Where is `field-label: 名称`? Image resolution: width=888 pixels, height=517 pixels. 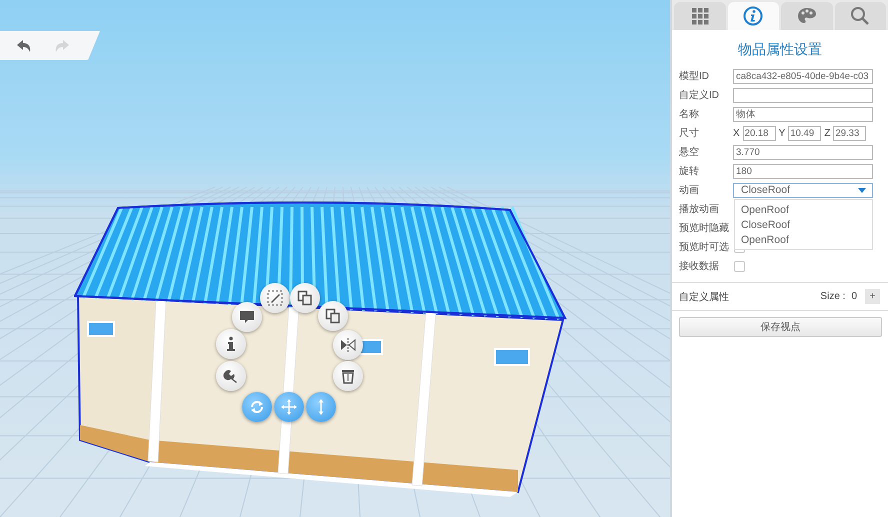
field-label: 名称 is located at coordinates (689, 114).